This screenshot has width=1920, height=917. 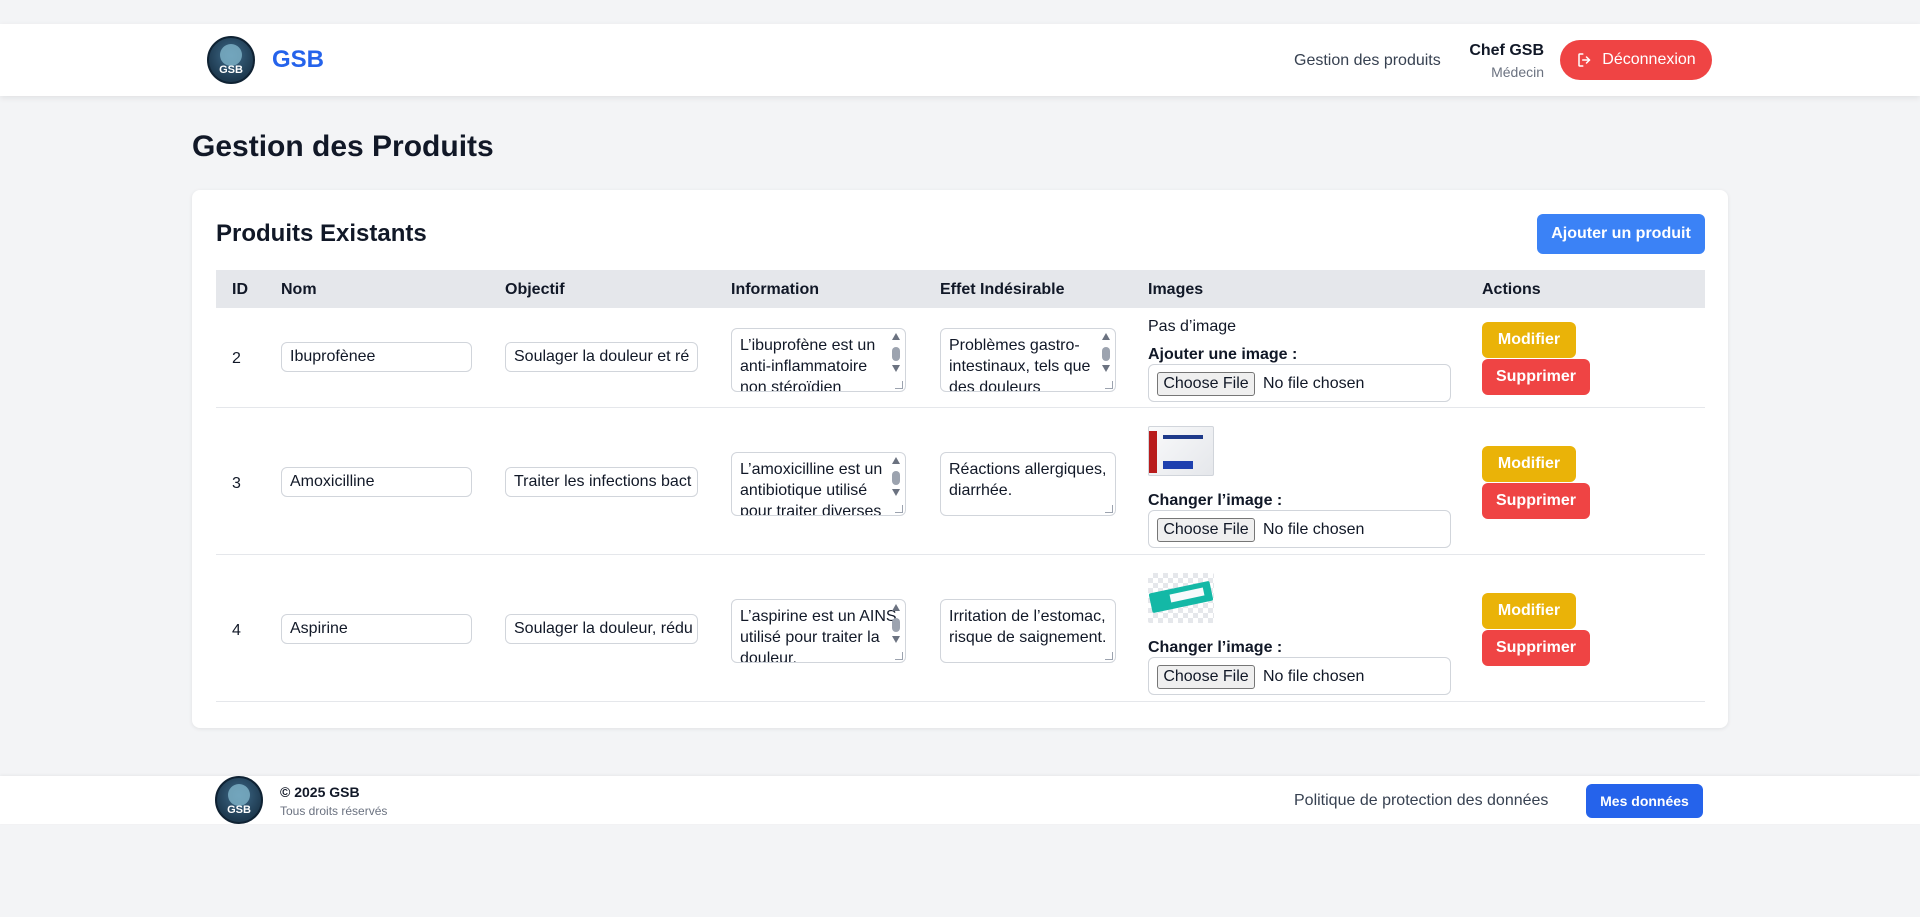 What do you see at coordinates (1649, 59) in the screenshot?
I see `logout-label: Déconnexion` at bounding box center [1649, 59].